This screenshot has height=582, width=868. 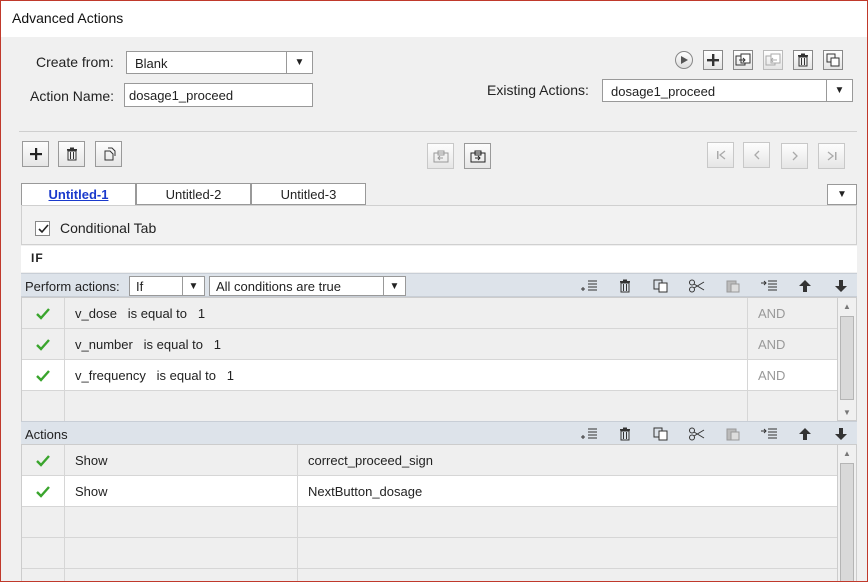 What do you see at coordinates (167, 286) in the screenshot?
I see `perform-mode-select: If ▼` at bounding box center [167, 286].